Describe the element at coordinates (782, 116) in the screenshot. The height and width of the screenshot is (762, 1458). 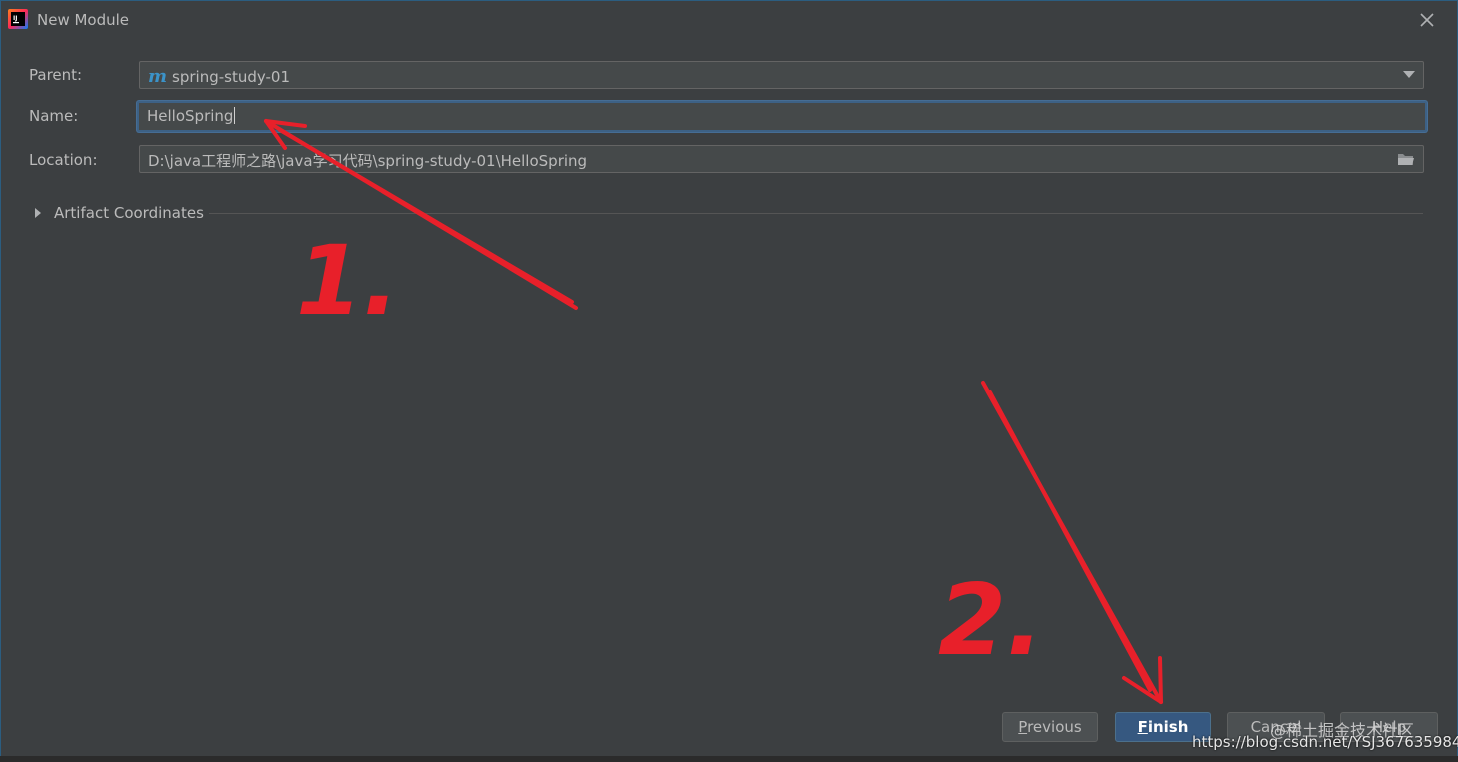
I see `name-input: HelloSpring` at that location.